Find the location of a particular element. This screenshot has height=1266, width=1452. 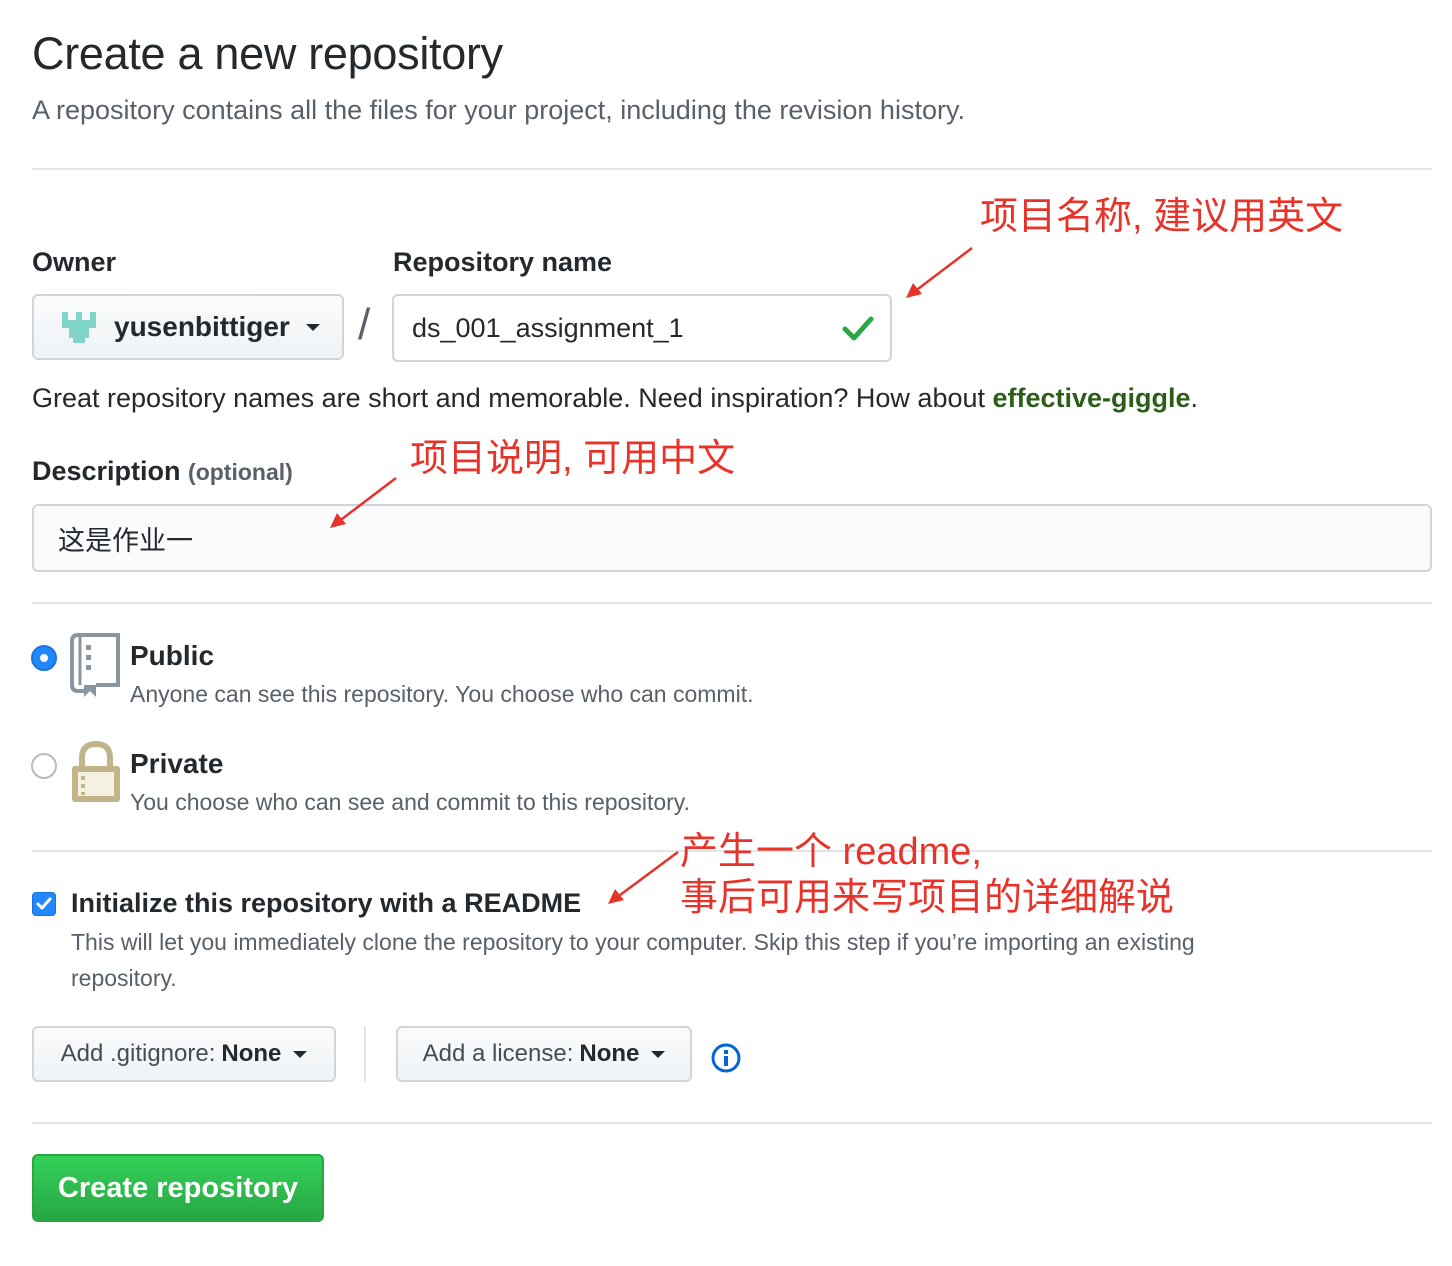

optional-tag: (optional) is located at coordinates (240, 472).